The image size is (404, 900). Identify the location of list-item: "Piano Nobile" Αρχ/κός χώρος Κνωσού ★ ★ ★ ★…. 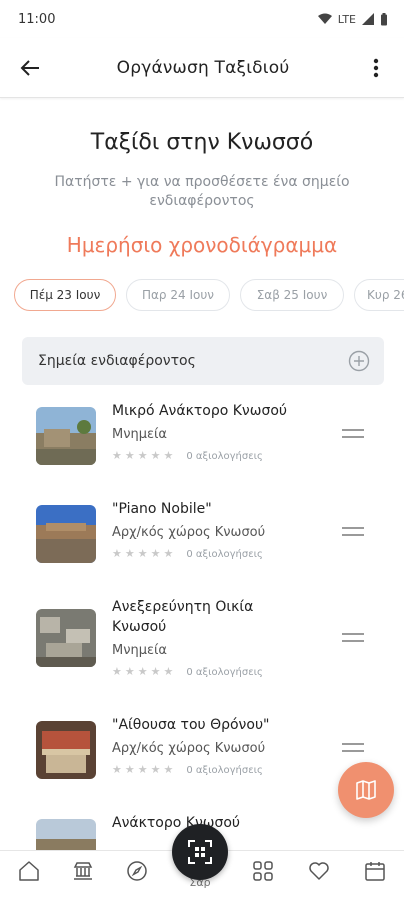
(220, 538).